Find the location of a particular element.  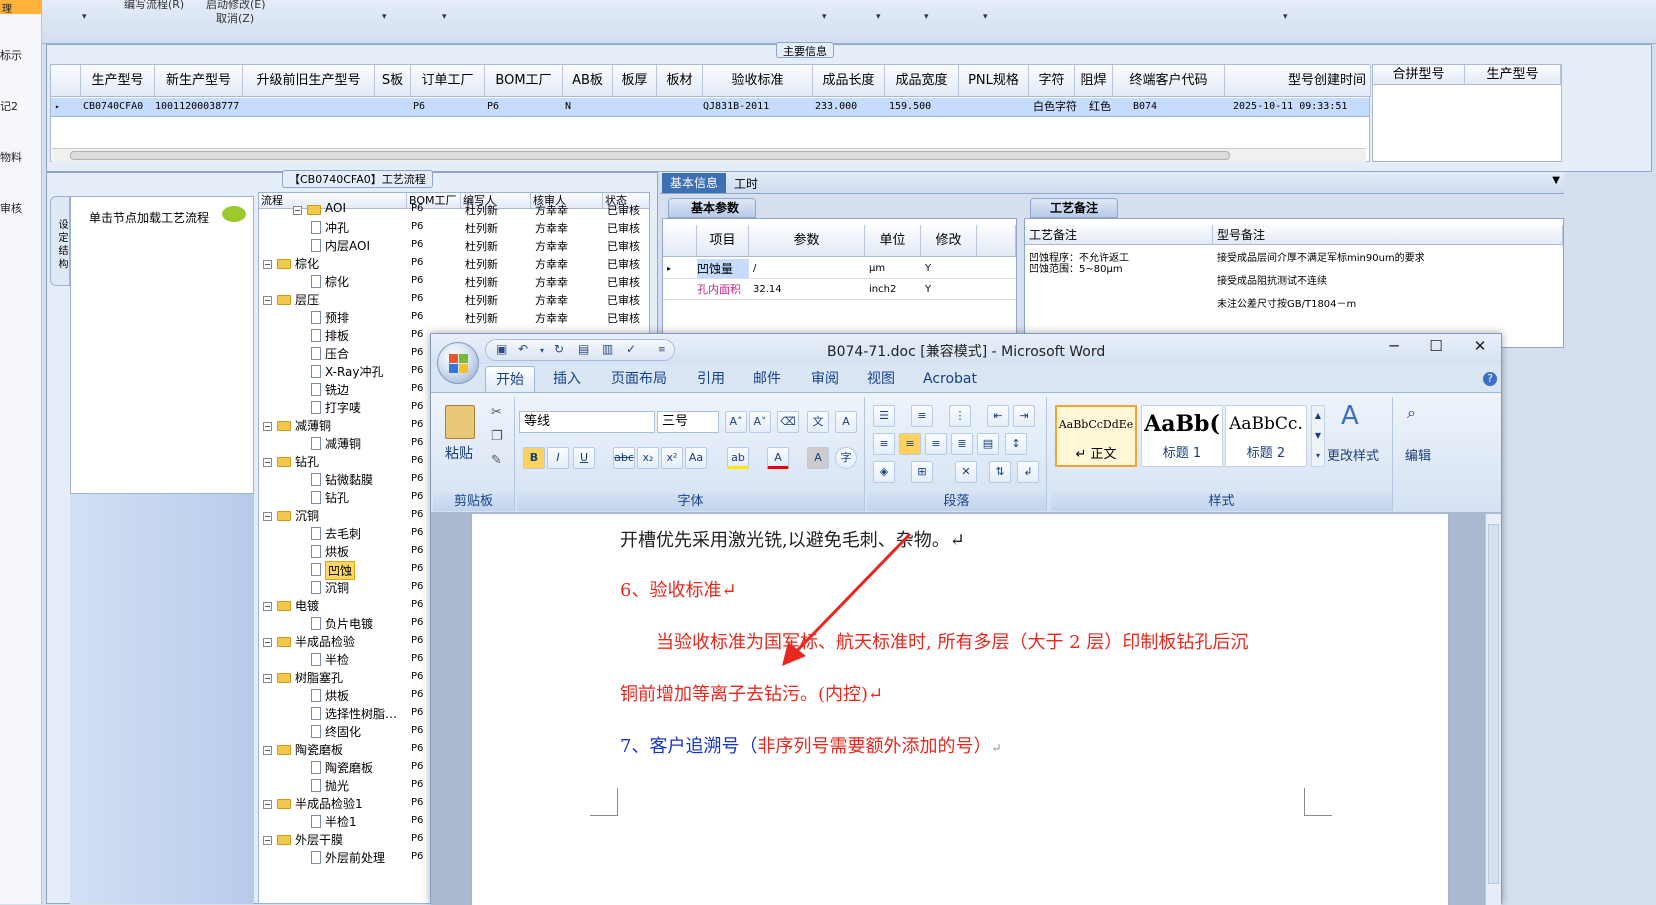

horizontal-scrollbar is located at coordinates (709, 155).